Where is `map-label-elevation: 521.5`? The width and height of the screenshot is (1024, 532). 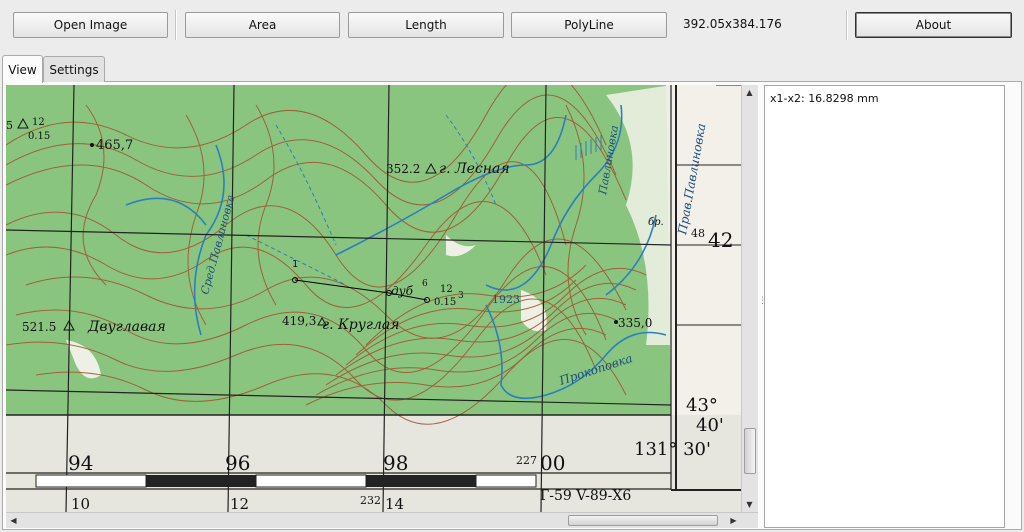
map-label-elevation: 521.5 is located at coordinates (39, 327).